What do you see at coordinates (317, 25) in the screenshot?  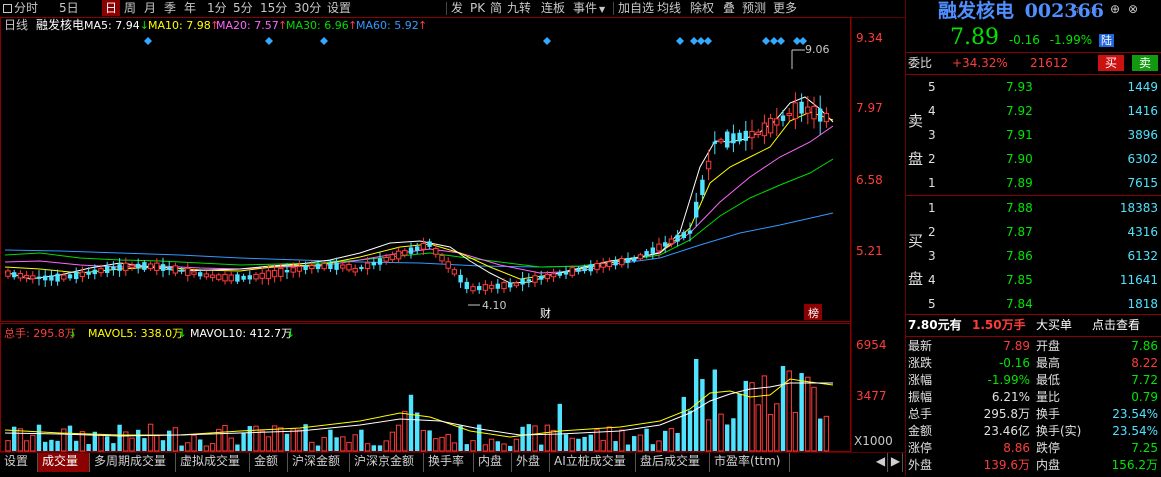 I see `ma-legend-item: MA30: 6.96` at bounding box center [317, 25].